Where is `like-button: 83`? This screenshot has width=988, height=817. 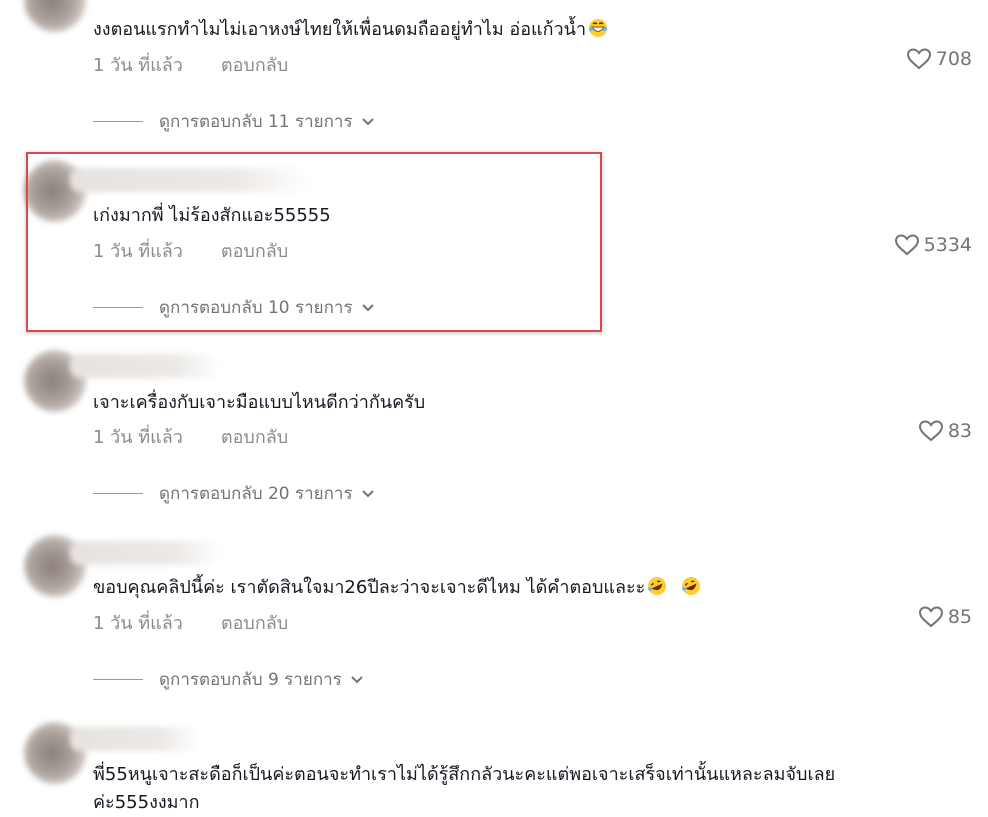
like-button: 83 is located at coordinates (945, 431).